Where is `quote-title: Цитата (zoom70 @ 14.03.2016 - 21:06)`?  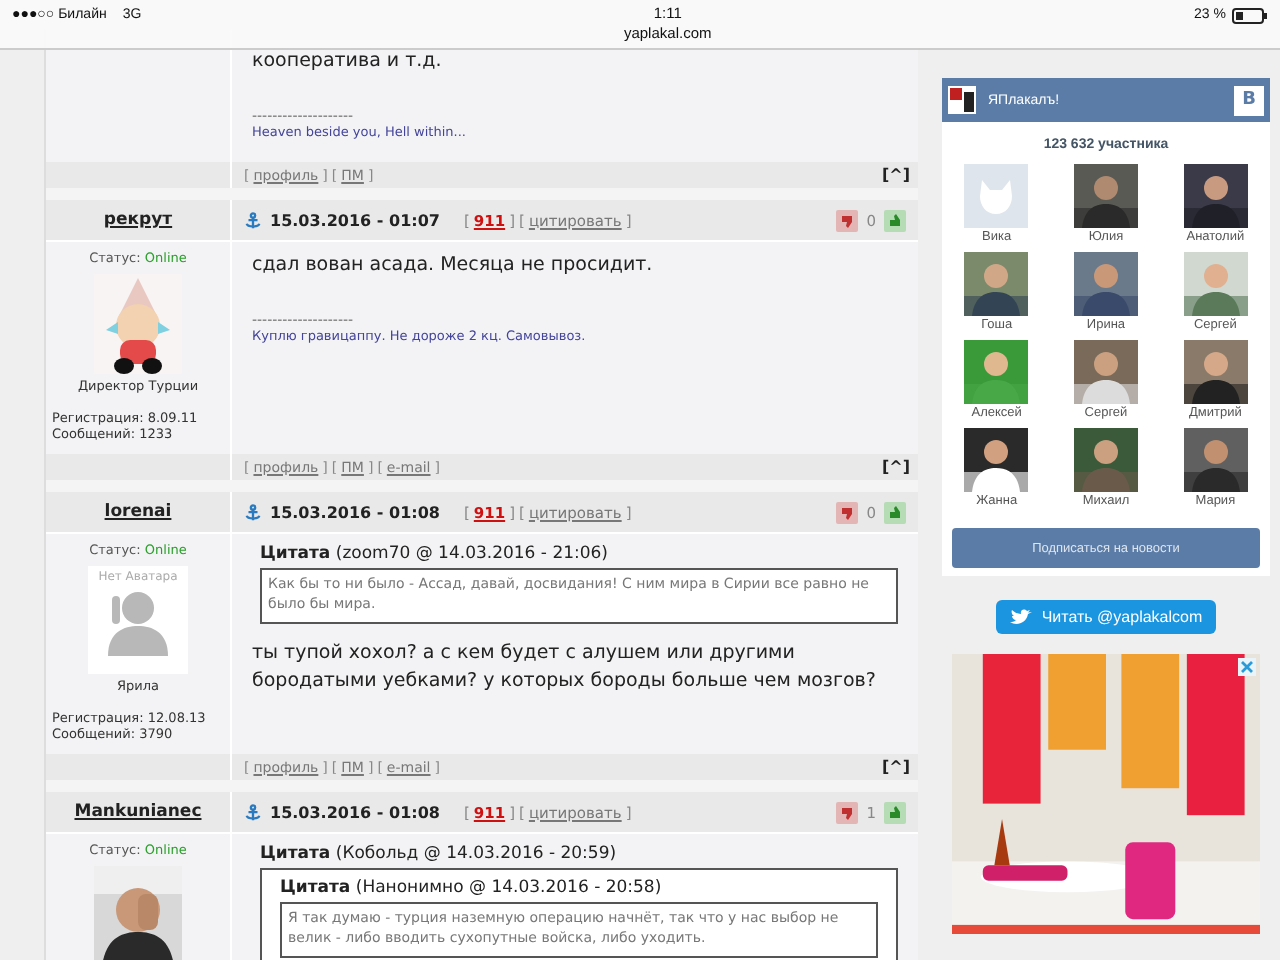
quote-title: Цитата (zoom70 @ 14.03.2016 - 21:06) is located at coordinates (435, 554).